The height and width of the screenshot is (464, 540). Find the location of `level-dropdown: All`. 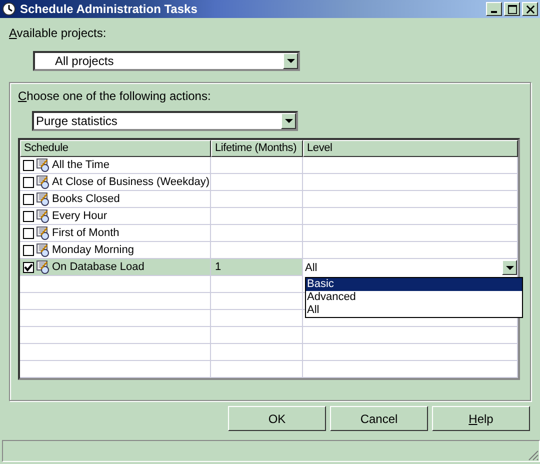

level-dropdown: All is located at coordinates (410, 267).